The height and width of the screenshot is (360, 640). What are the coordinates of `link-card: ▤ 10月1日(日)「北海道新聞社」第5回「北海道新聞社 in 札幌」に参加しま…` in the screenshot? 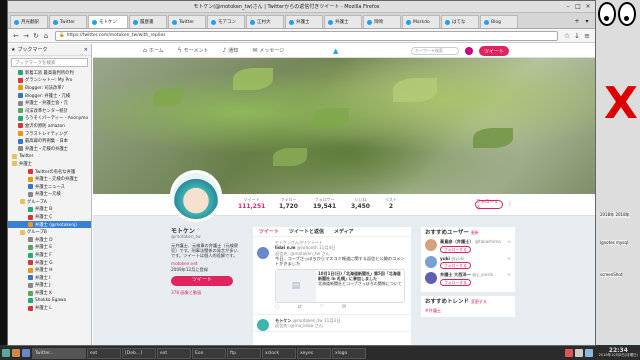 It's located at (340, 286).